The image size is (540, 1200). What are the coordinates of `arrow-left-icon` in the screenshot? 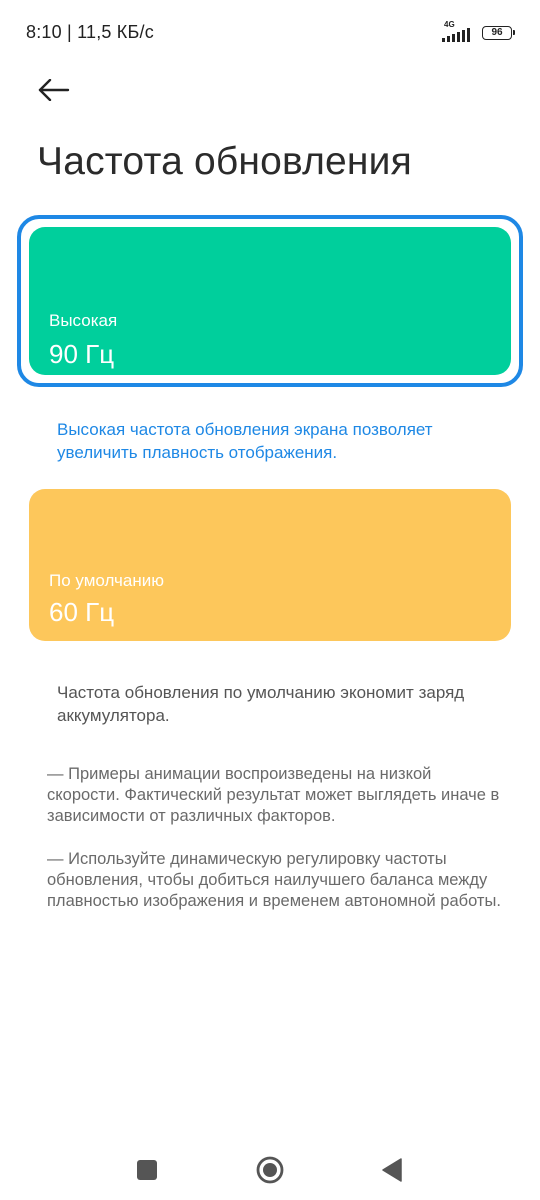 It's located at (54, 90).